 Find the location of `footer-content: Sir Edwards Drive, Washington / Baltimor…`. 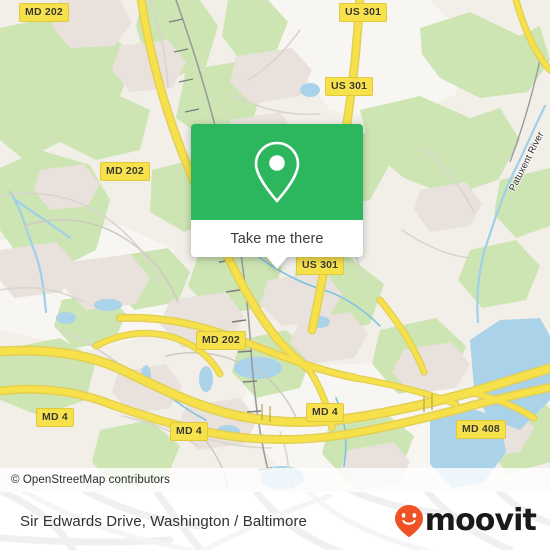

footer-content: Sir Edwards Drive, Washington / Baltimor… is located at coordinates (275, 521).